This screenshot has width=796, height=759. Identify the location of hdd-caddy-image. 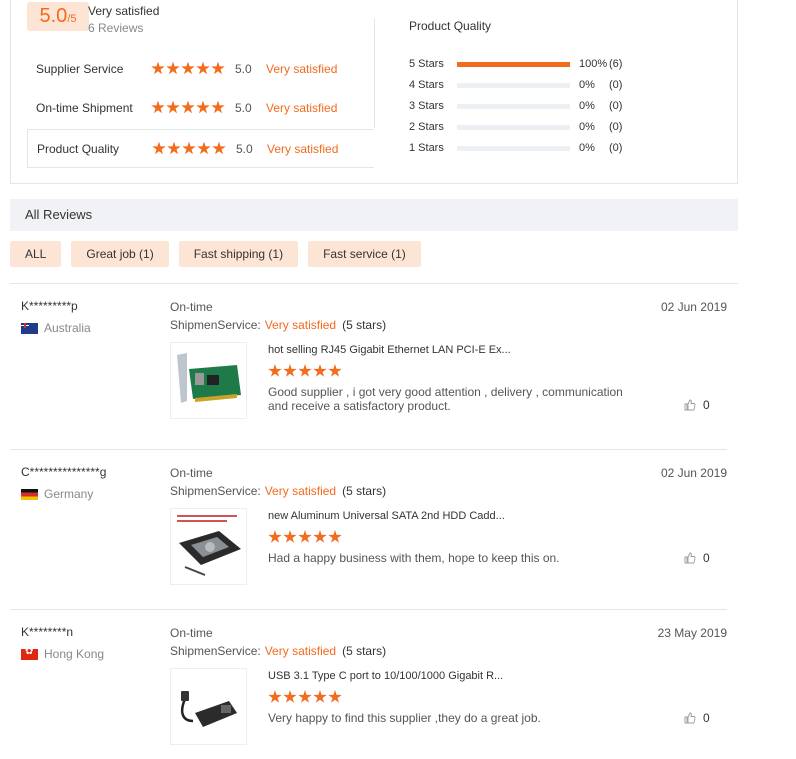
(208, 546).